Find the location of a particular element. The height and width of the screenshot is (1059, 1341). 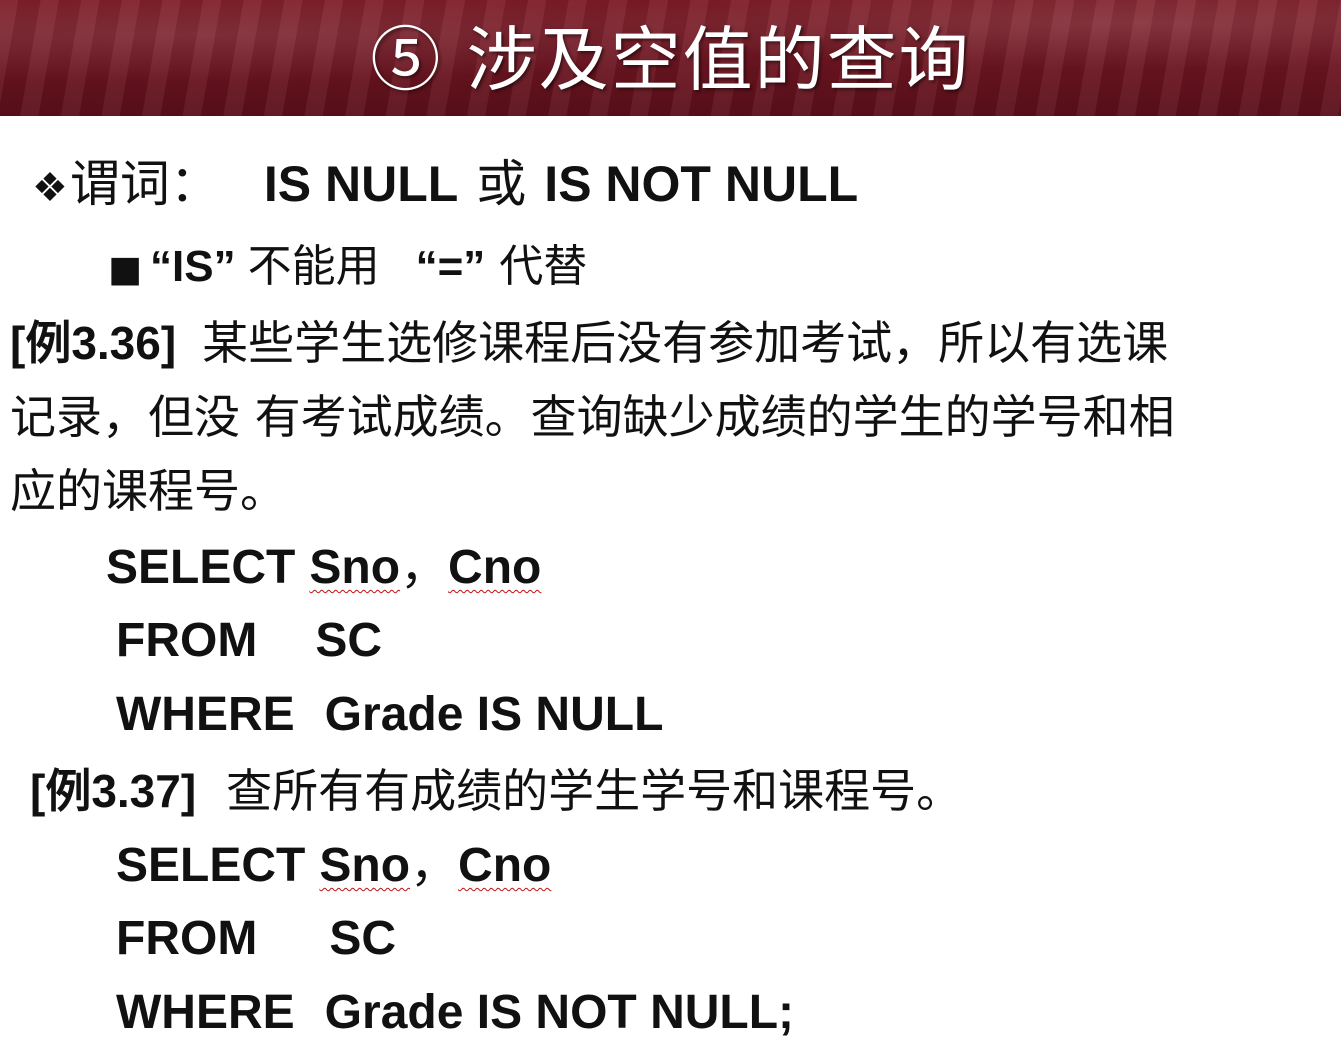

sql-37-comma: ， is located at coordinates (434, 865).